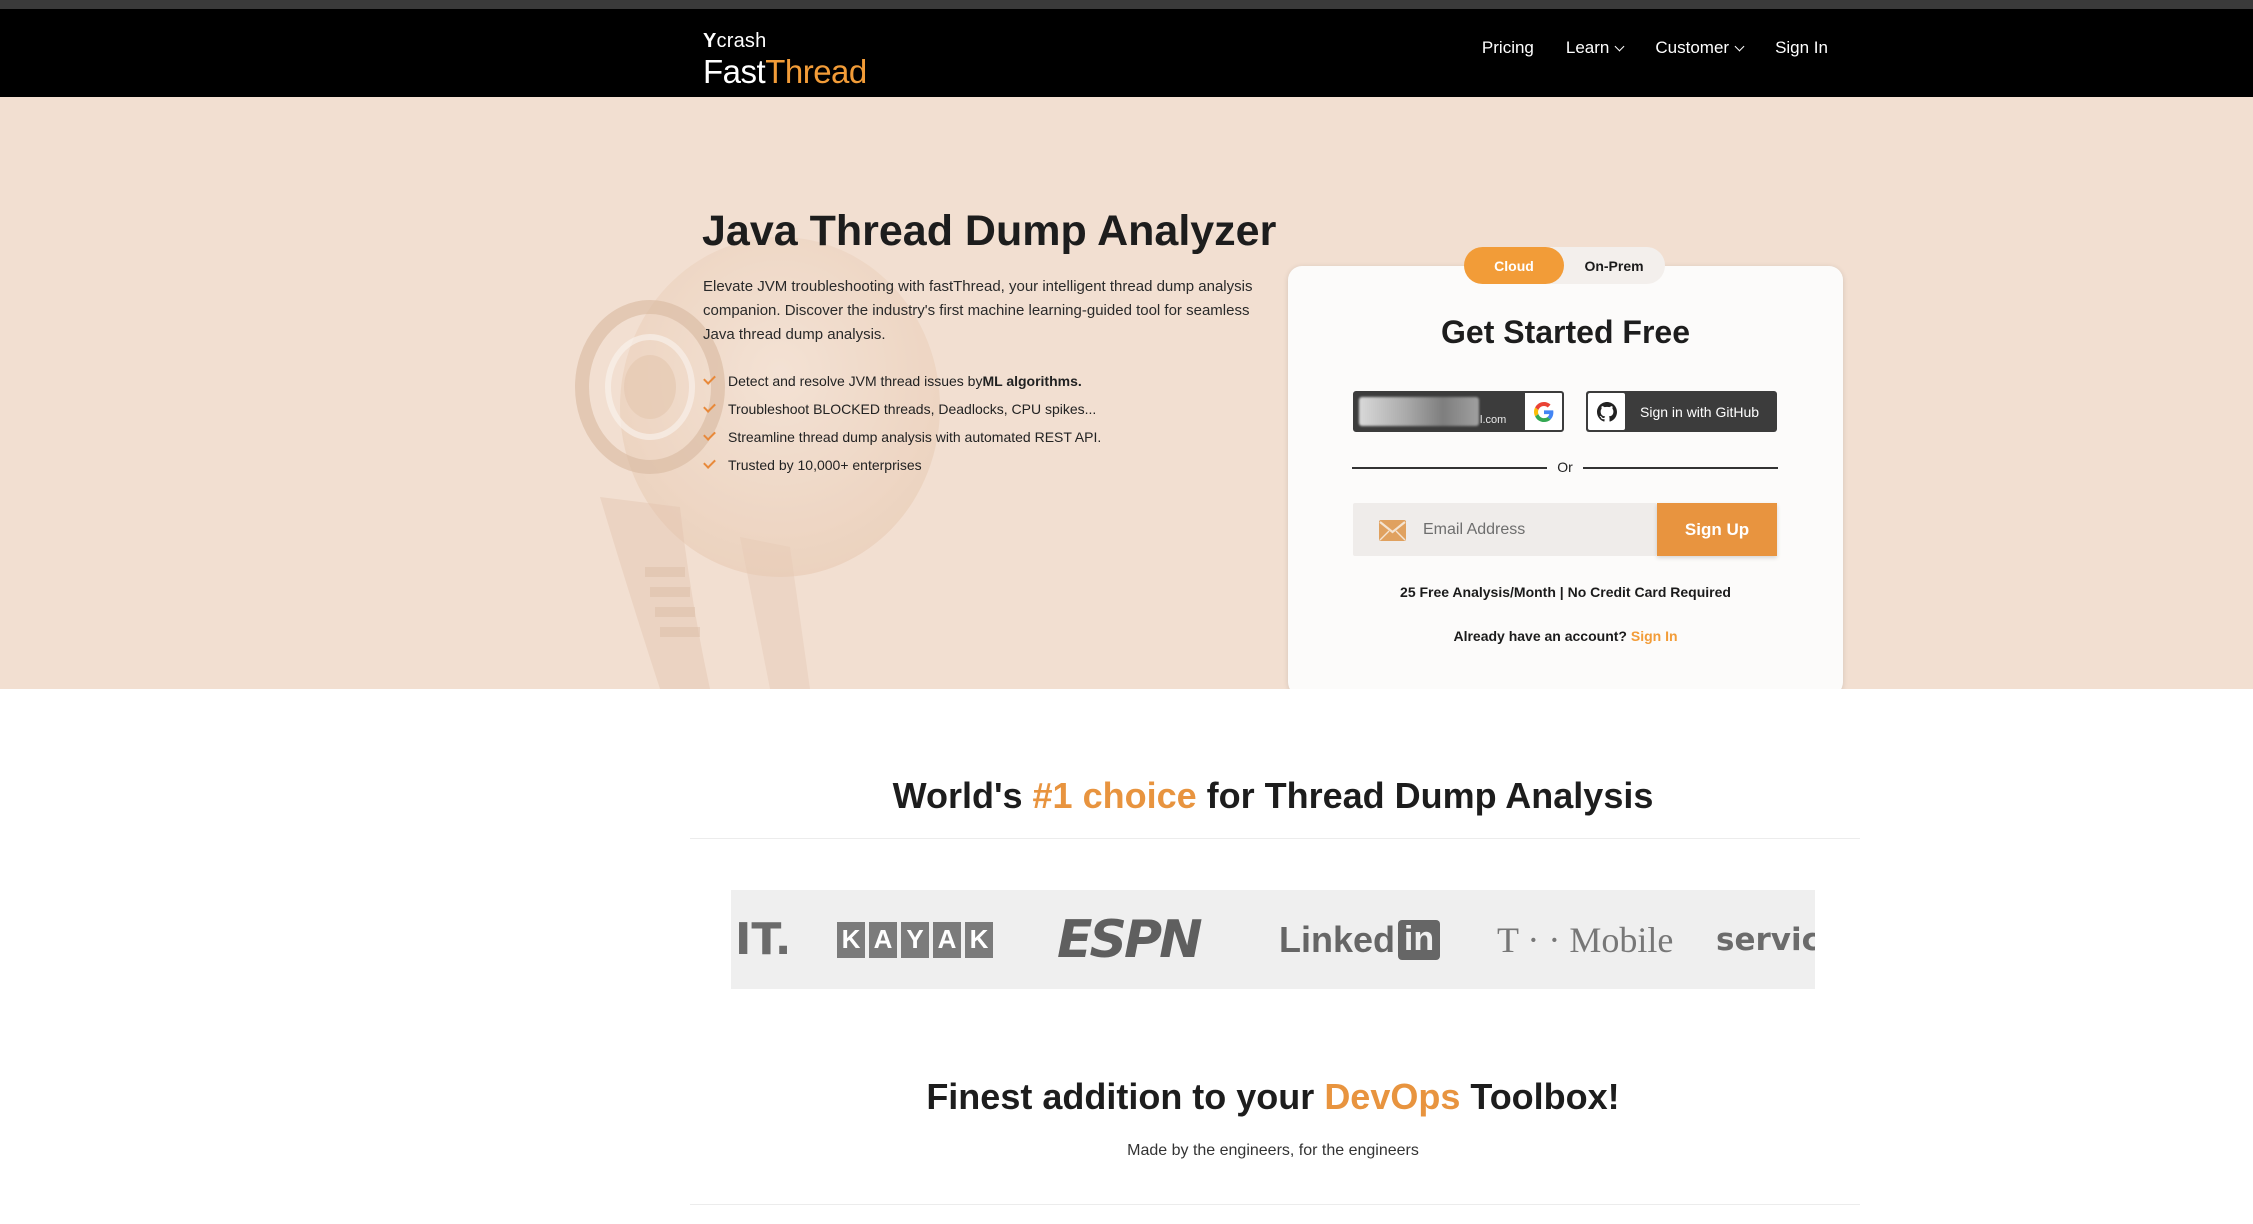 This screenshot has height=1224, width=2253. What do you see at coordinates (735, 41) in the screenshot?
I see `brand-prefix: Ycrash` at bounding box center [735, 41].